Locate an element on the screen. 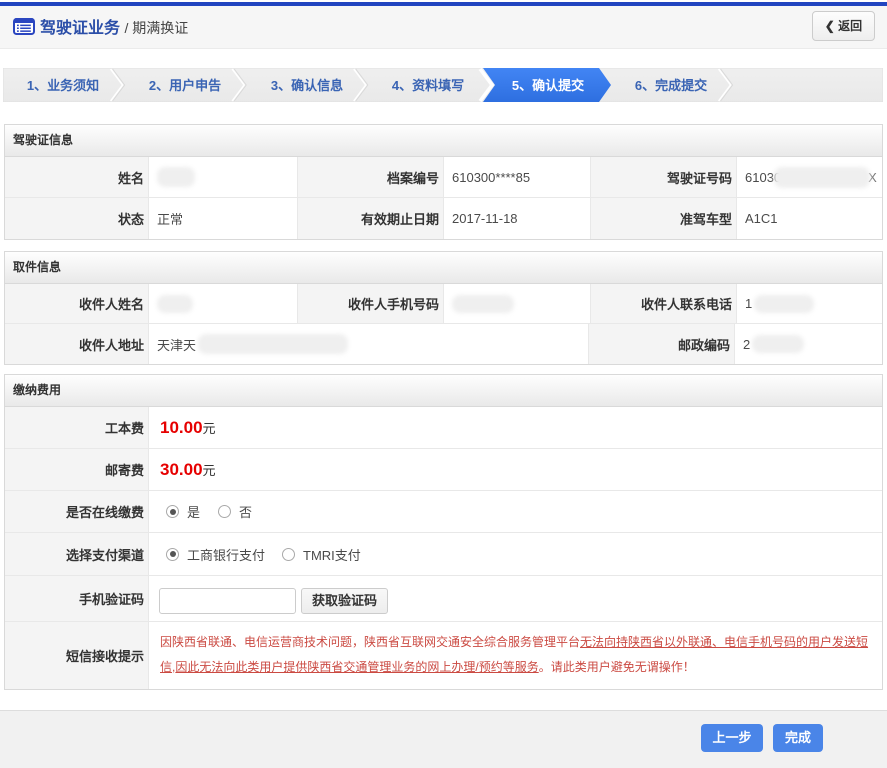  svg-text: 3、确认信息 is located at coordinates (307, 85).